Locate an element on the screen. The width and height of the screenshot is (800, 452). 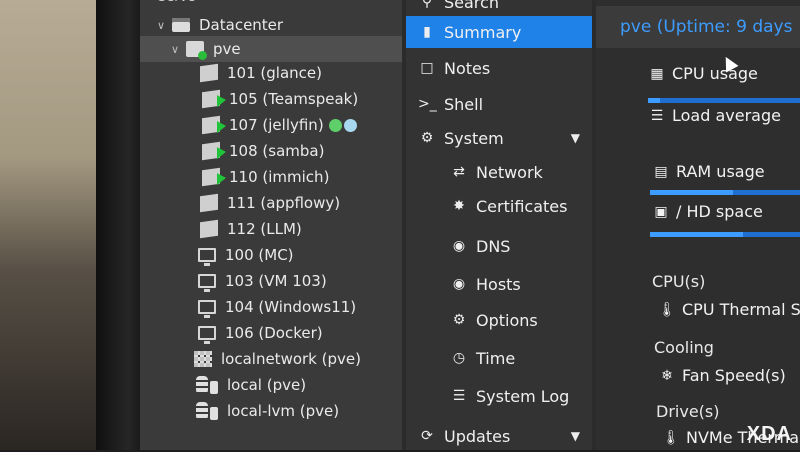
certificate-icon: ✸ is located at coordinates (459, 206).